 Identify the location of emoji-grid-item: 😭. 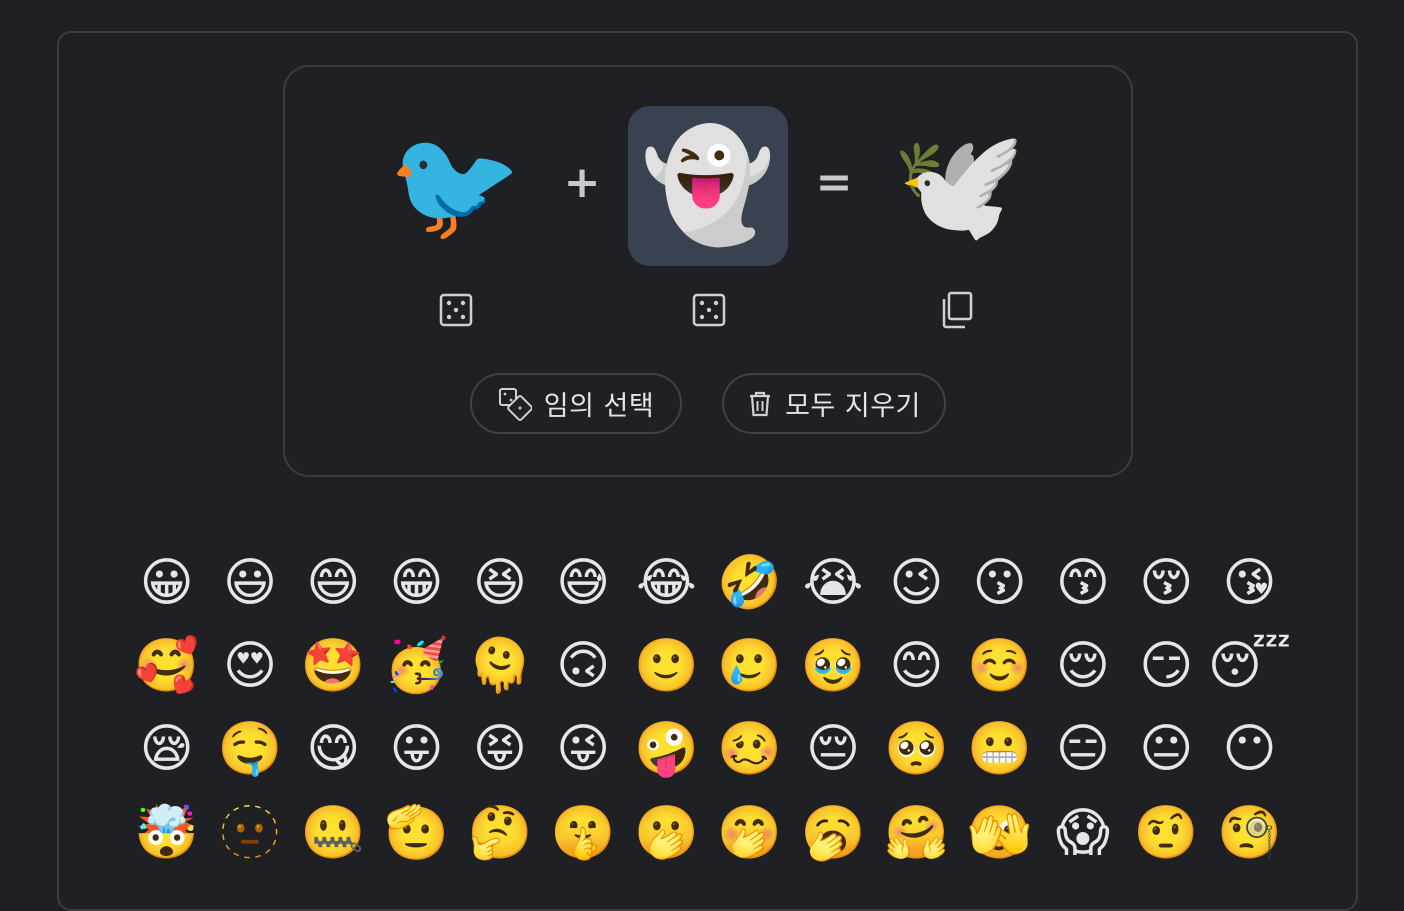
(832, 582).